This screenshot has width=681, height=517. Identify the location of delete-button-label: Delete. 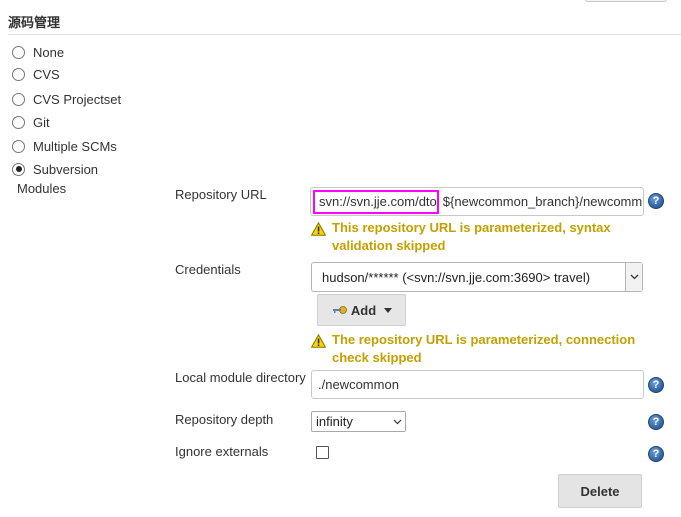
(600, 491).